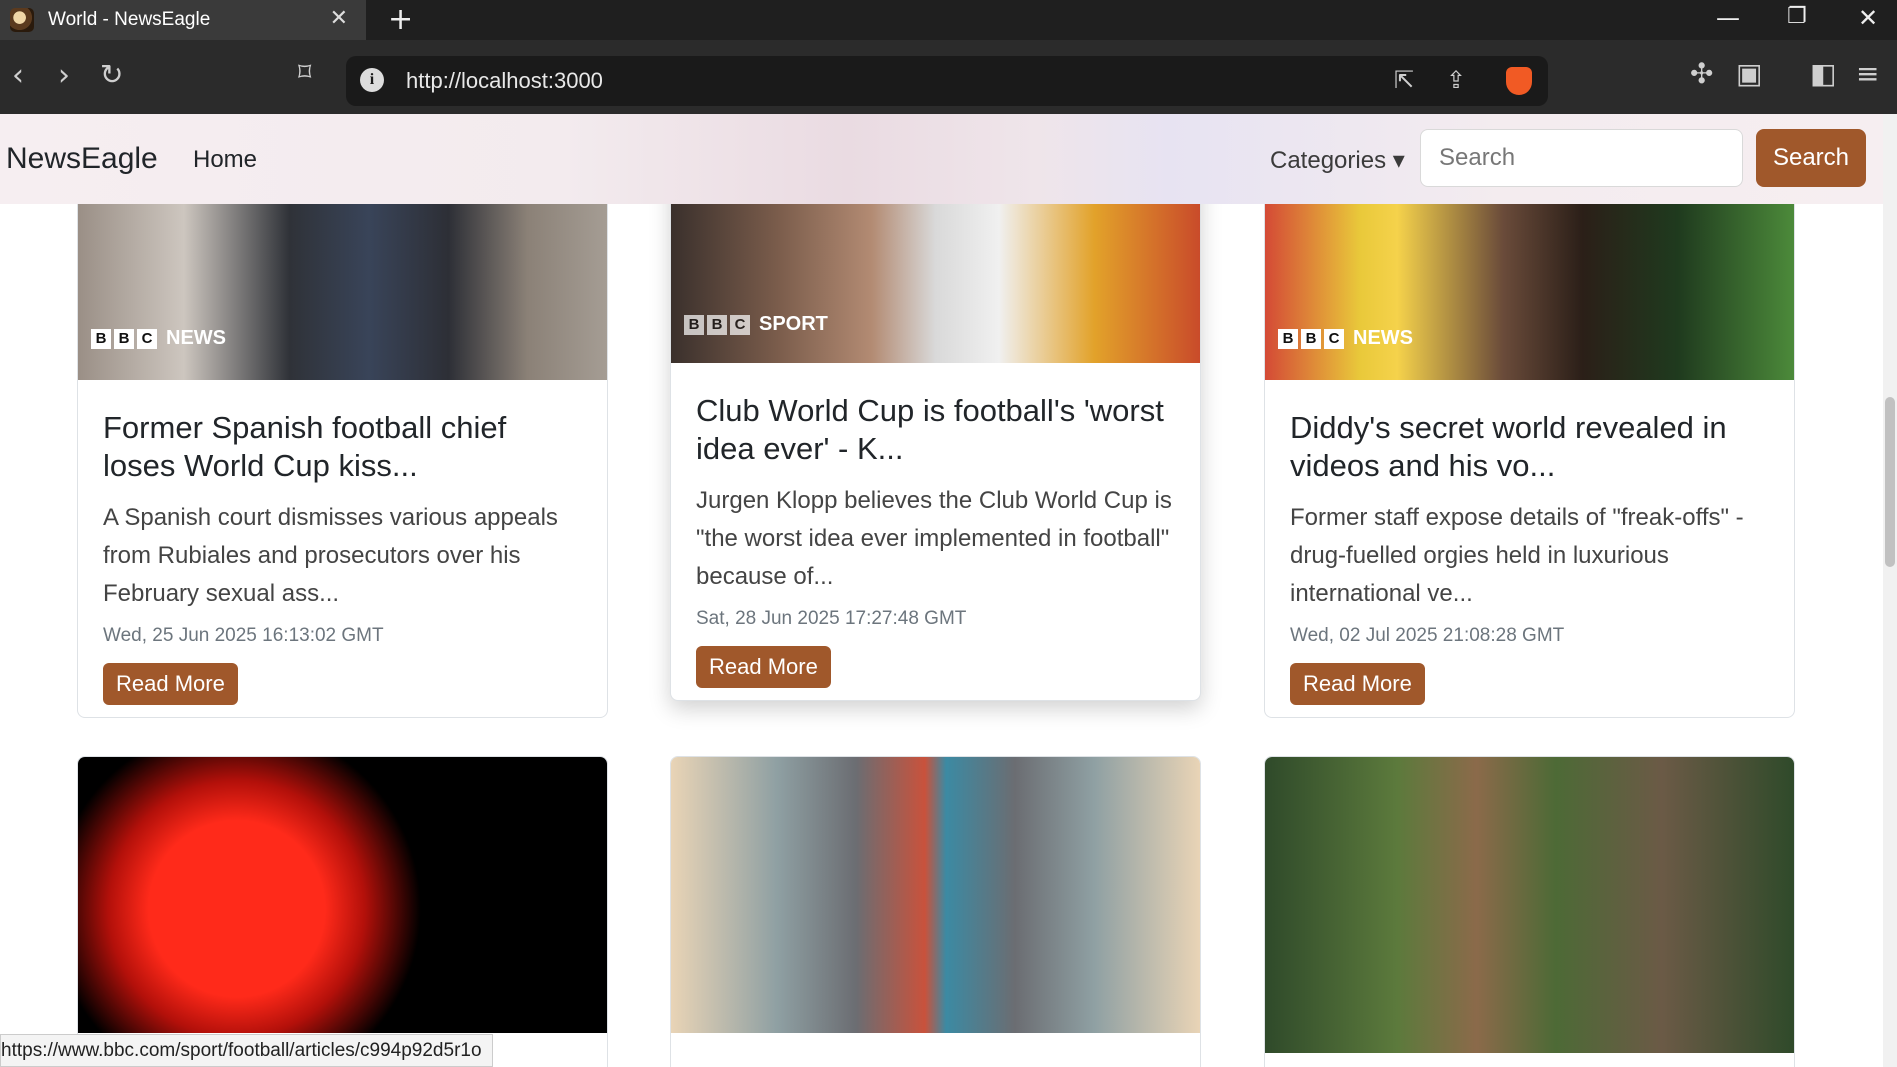  What do you see at coordinates (947, 81) in the screenshot?
I see `address-bar: i http://localhost:3000 ⇱ ⇪` at bounding box center [947, 81].